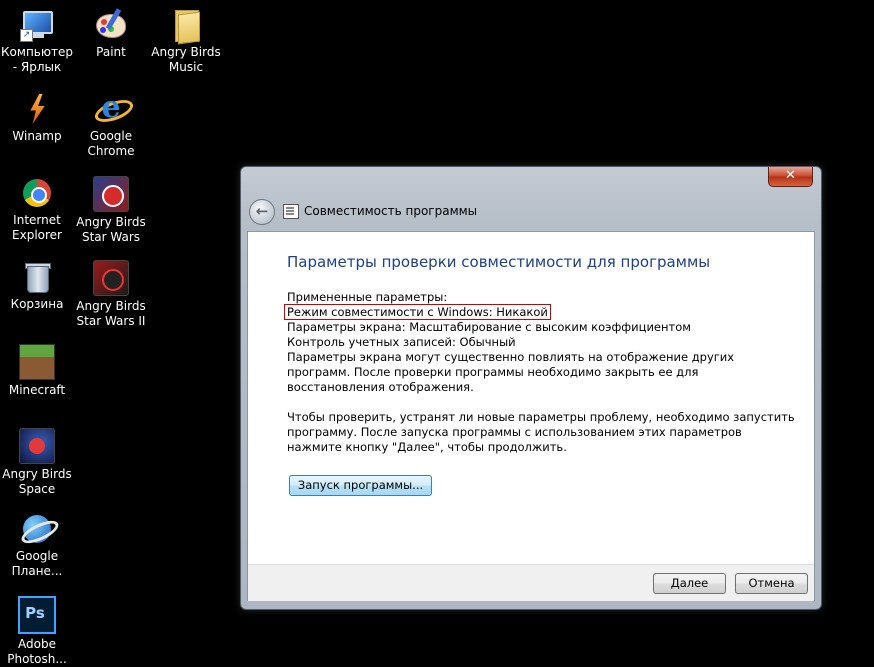  I want to click on next-button: Далее, so click(689, 583).